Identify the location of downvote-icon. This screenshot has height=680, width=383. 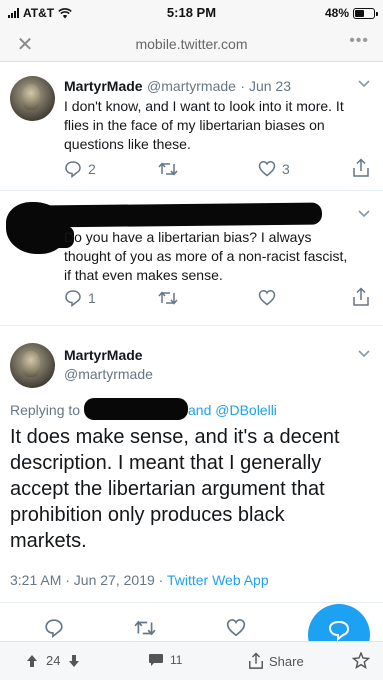
(74, 661).